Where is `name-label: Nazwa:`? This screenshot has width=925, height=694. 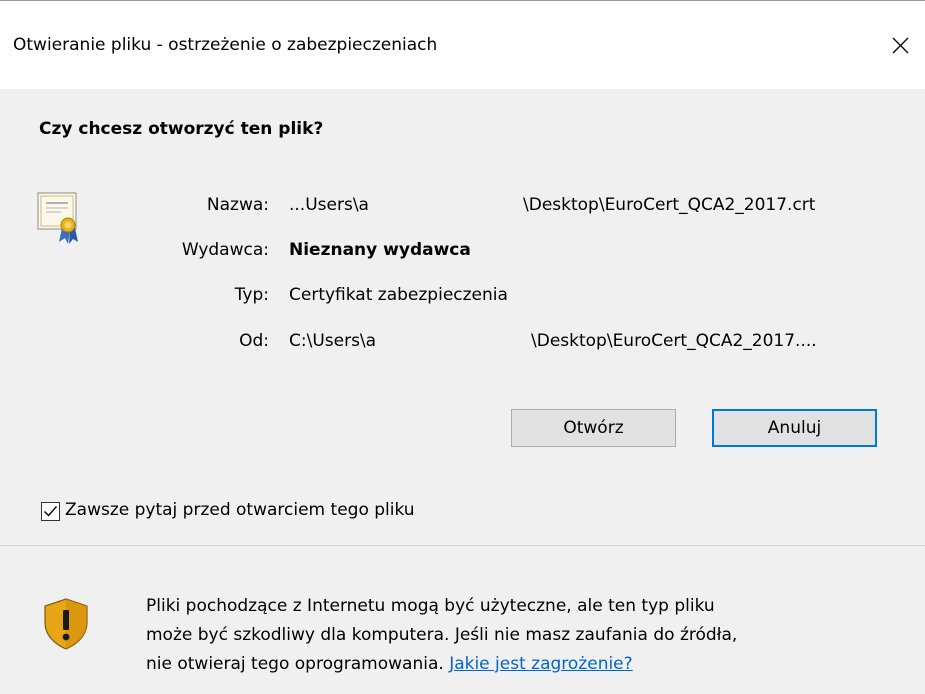 name-label: Nazwa: is located at coordinates (237, 205).